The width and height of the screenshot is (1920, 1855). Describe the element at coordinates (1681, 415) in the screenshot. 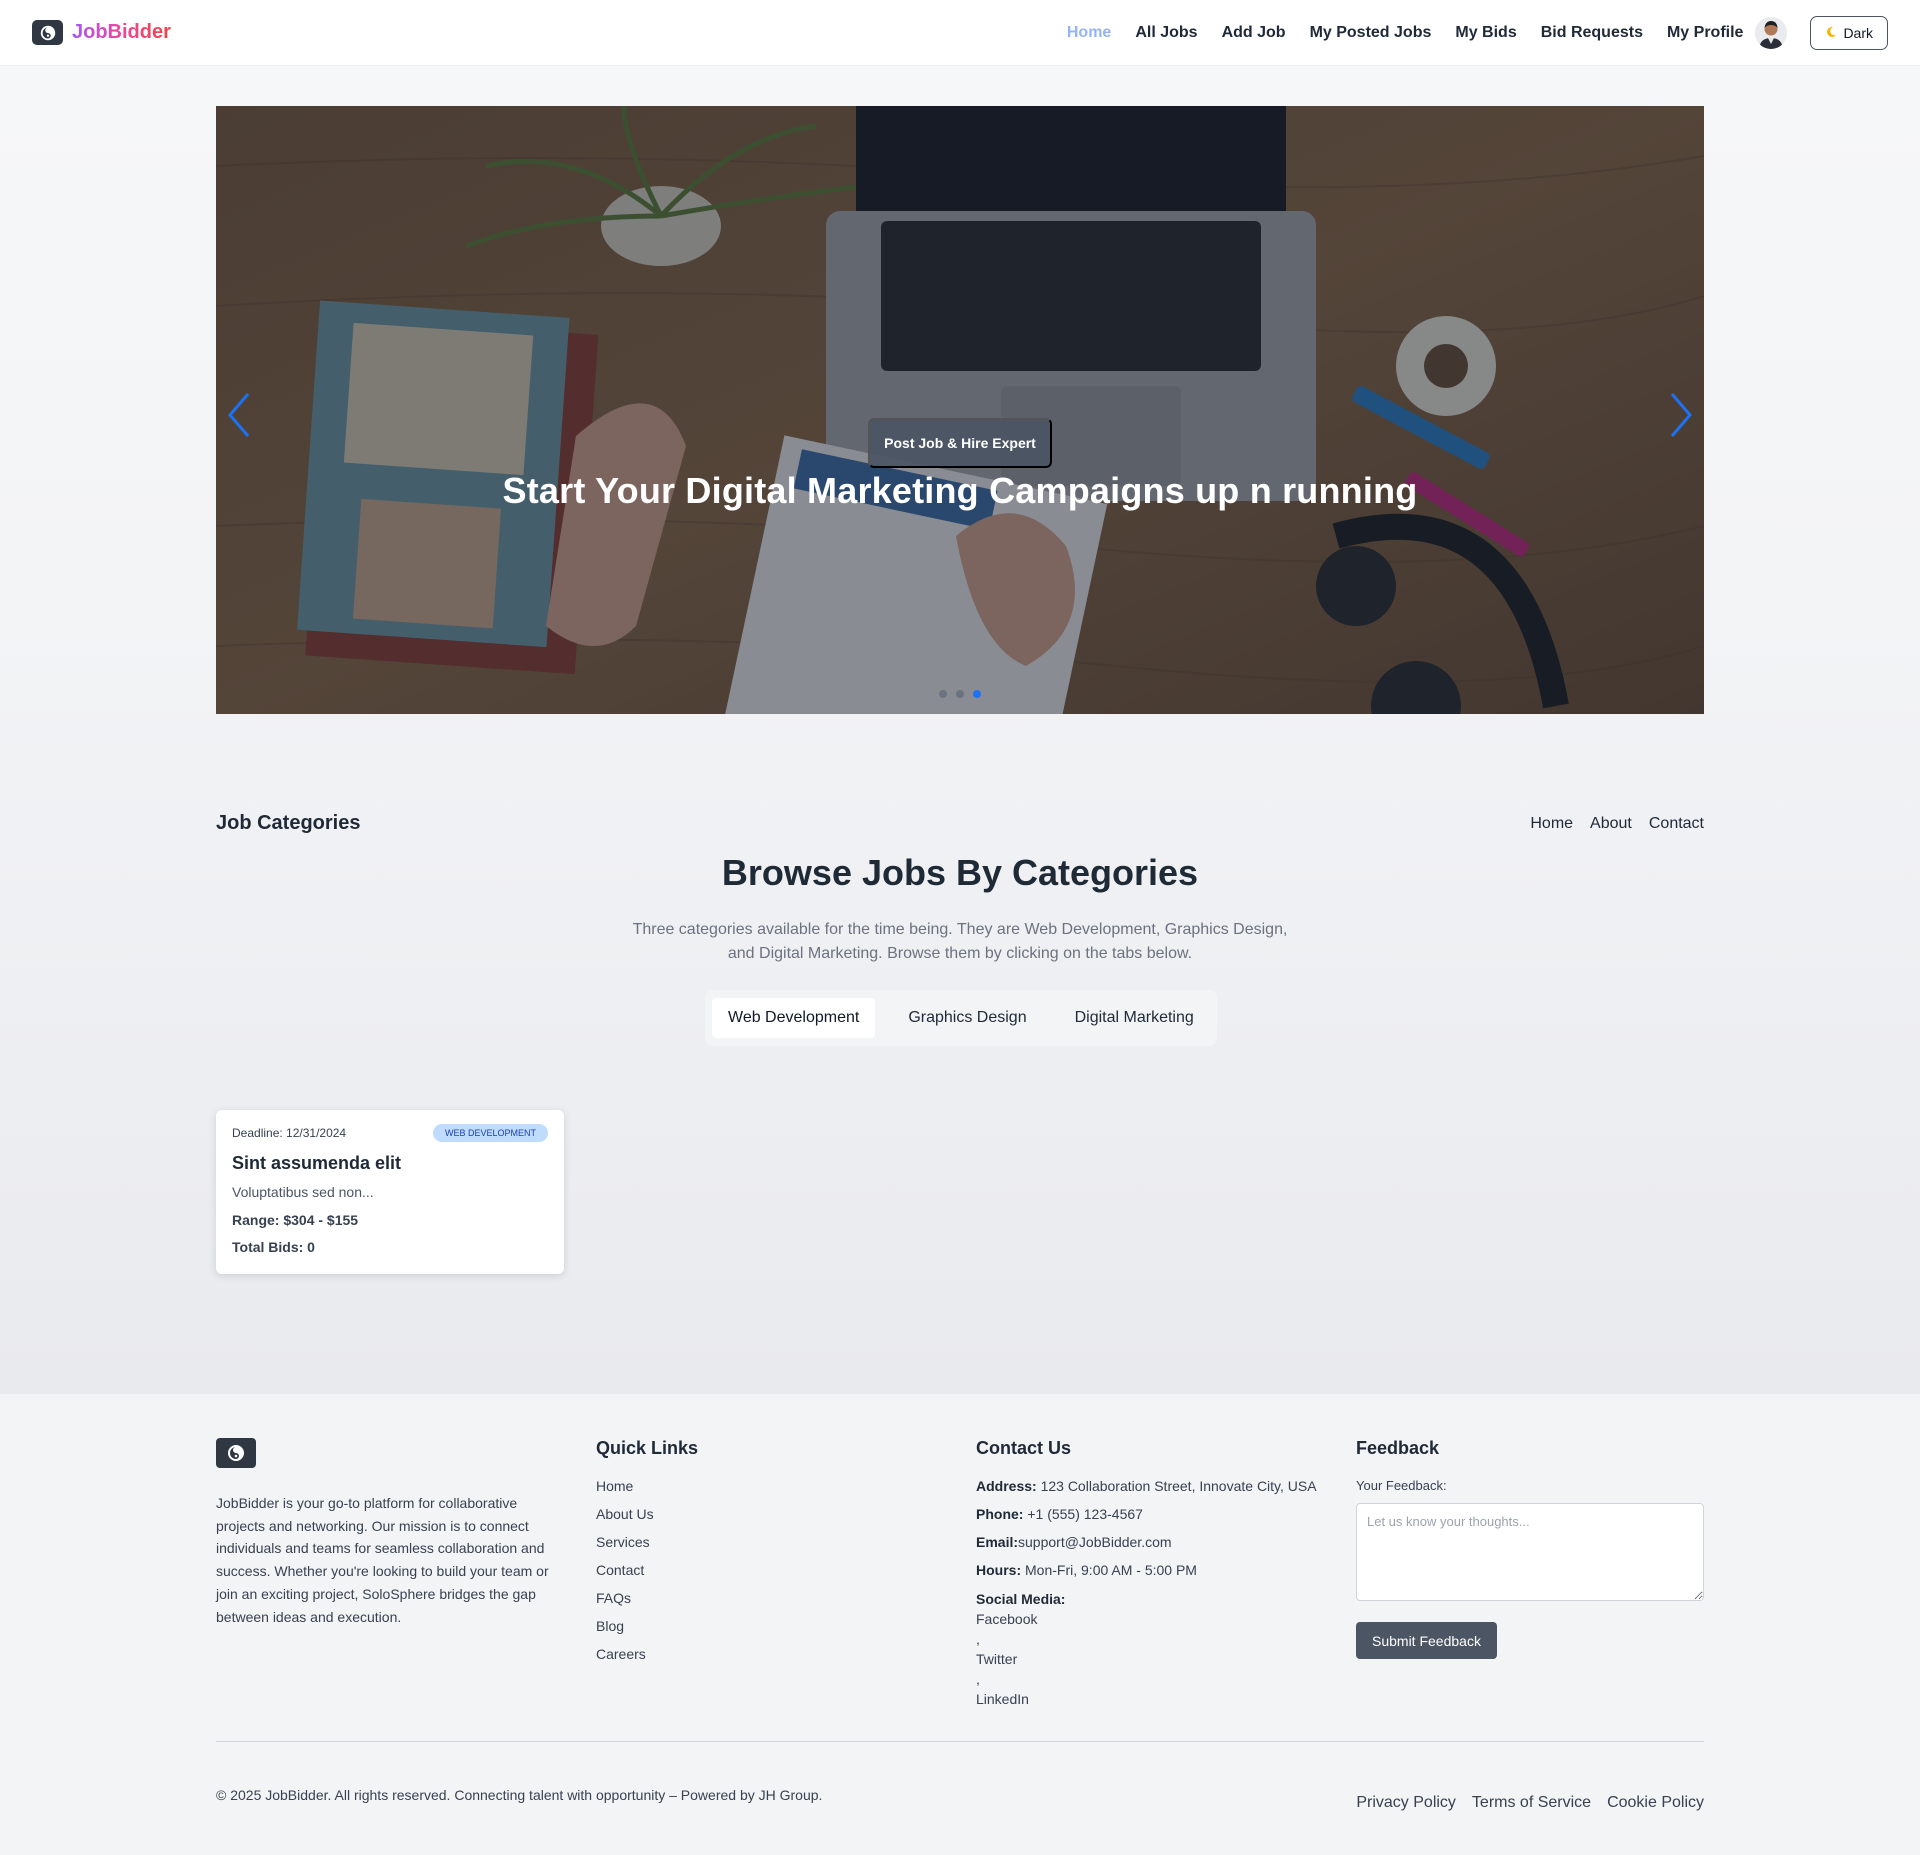

I see `carousel-next-arrow` at that location.